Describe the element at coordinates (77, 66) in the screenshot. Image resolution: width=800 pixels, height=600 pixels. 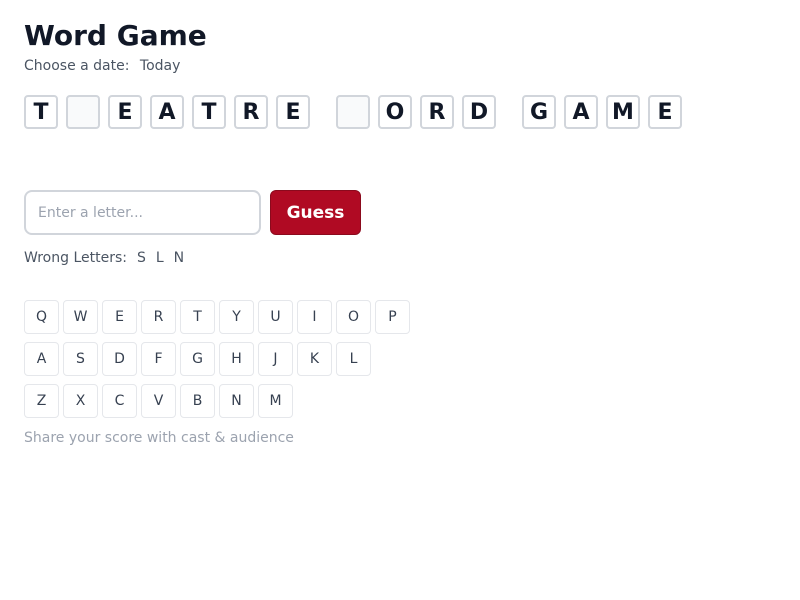
I see `date-picker-label: Choose a date:` at that location.